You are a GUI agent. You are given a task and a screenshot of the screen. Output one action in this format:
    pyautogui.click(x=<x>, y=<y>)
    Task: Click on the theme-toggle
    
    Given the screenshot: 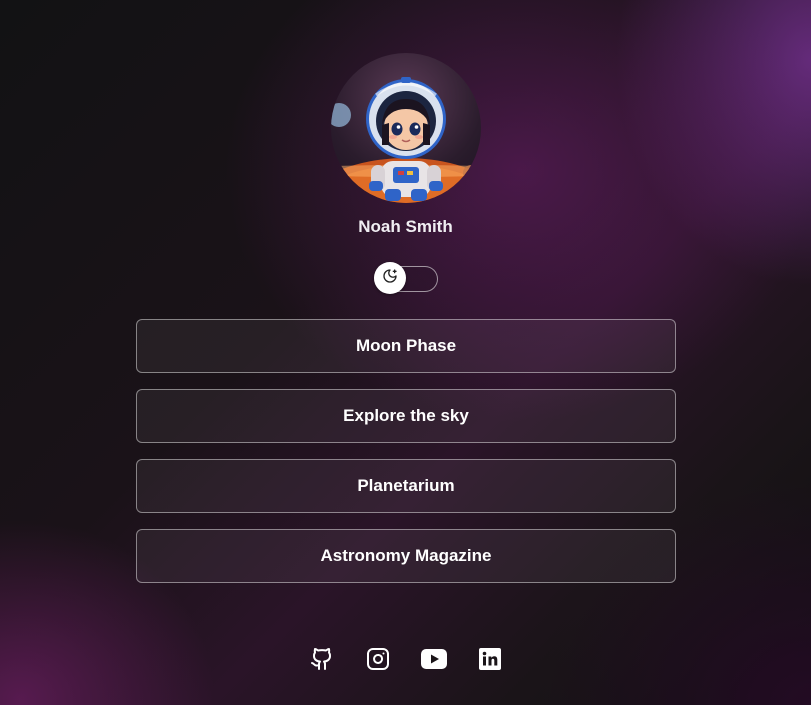 What is the action you would take?
    pyautogui.click(x=406, y=278)
    